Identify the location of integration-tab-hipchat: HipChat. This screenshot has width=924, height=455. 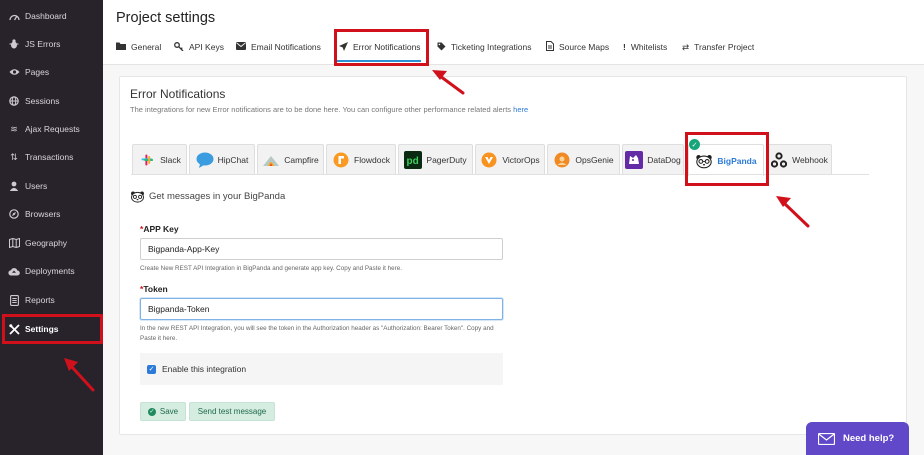
(222, 159).